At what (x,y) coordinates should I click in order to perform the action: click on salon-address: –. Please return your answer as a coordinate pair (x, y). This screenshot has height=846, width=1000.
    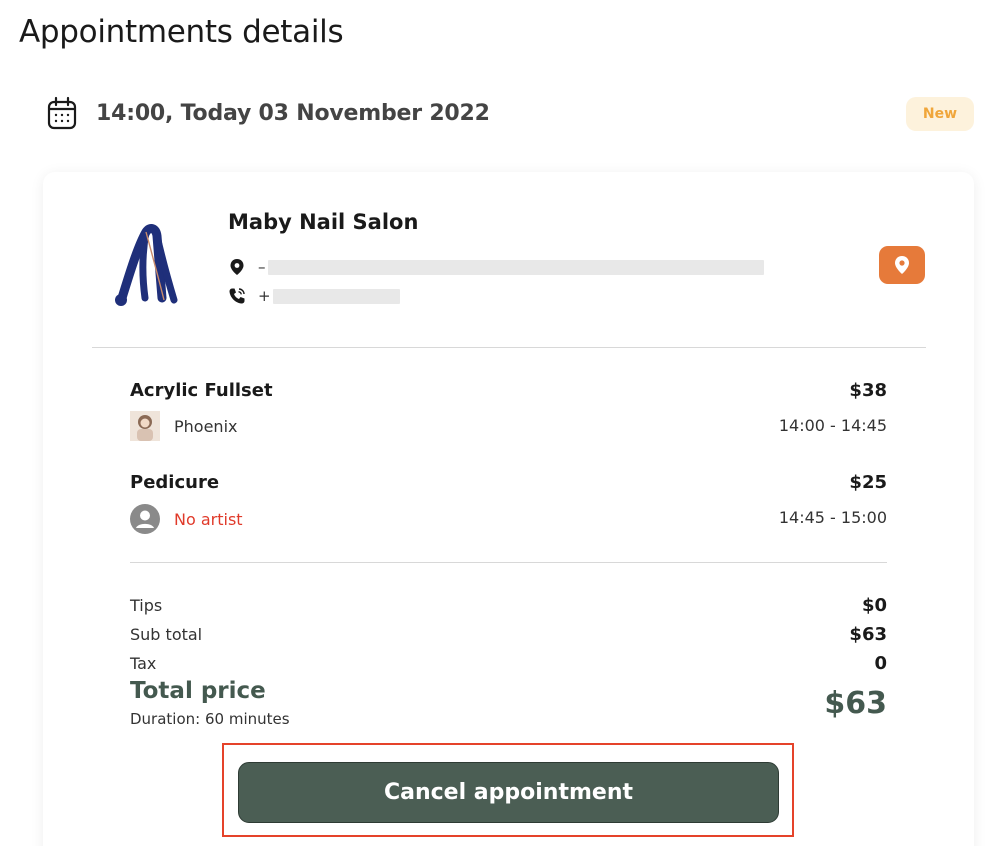
    Looking at the image, I should click on (496, 267).